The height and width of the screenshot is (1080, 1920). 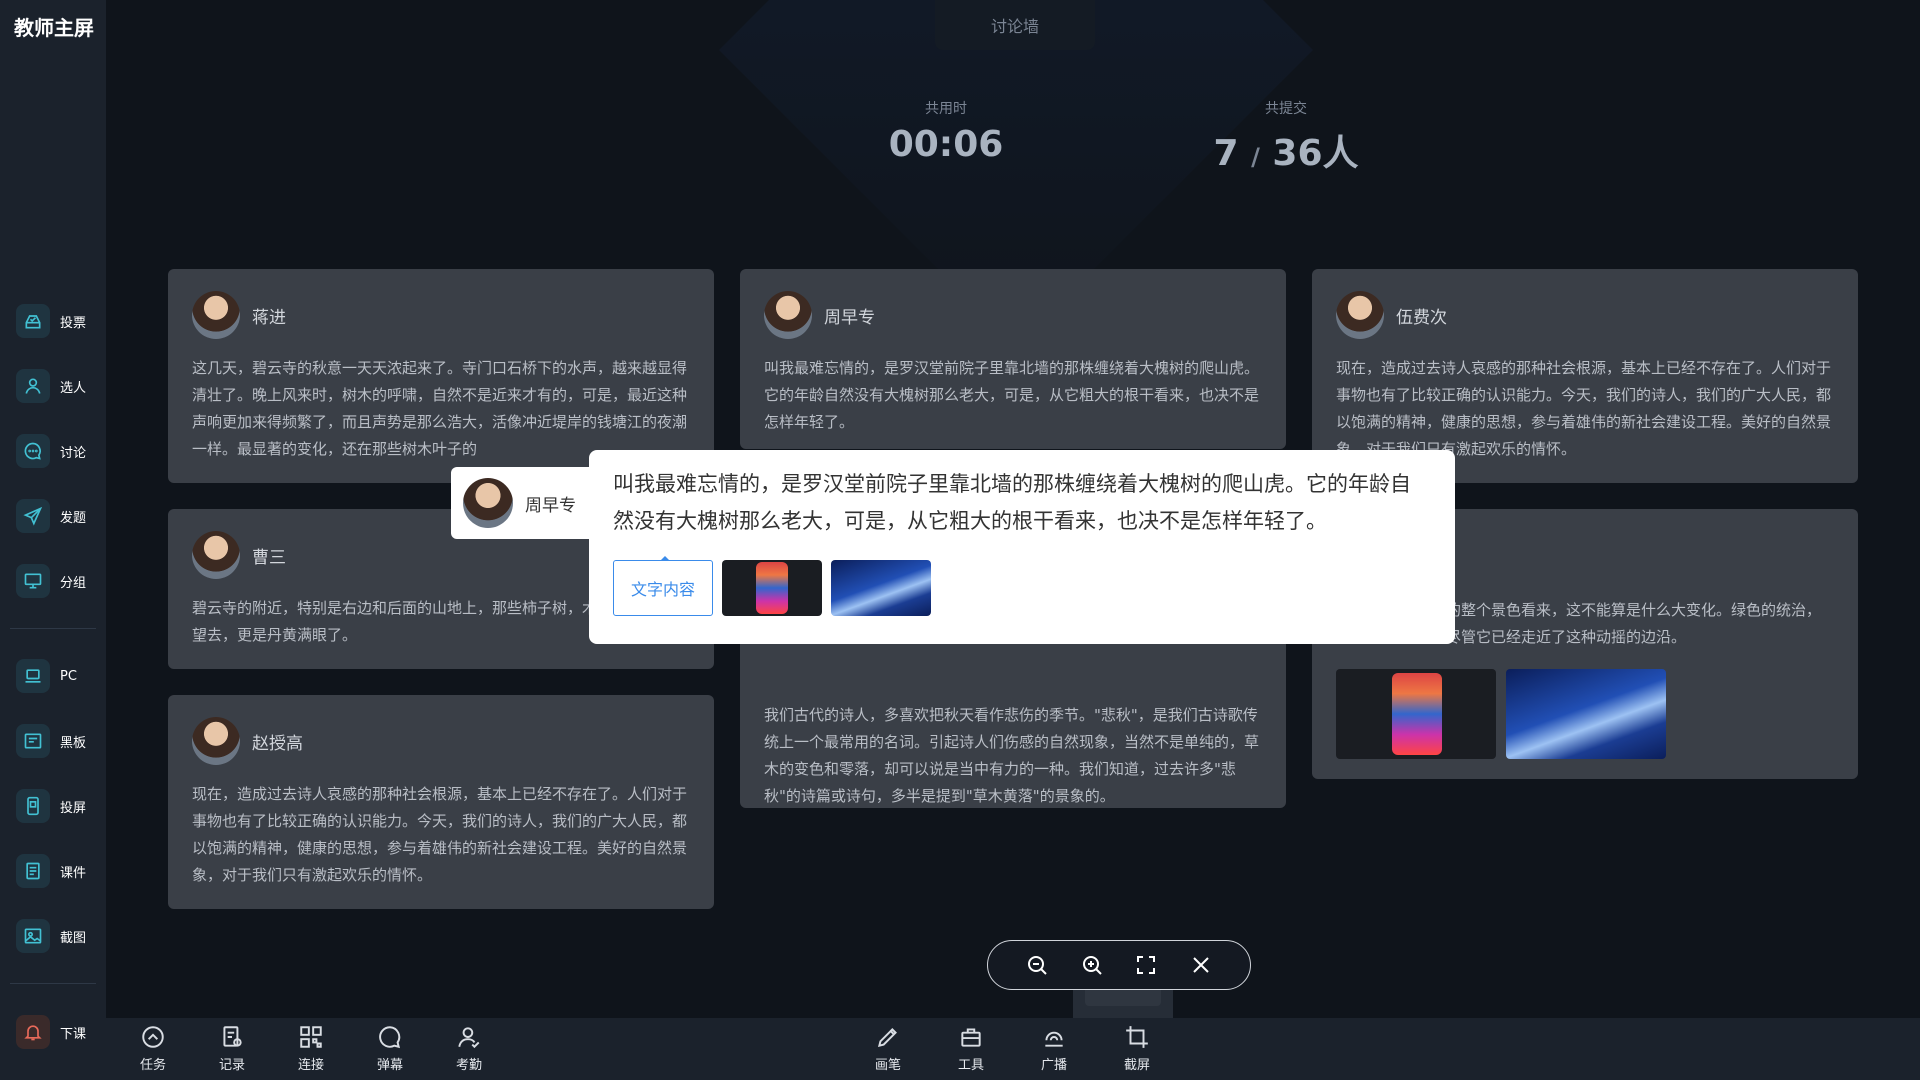 What do you see at coordinates (663, 586) in the screenshot?
I see `text-content-tab: 文字内容` at bounding box center [663, 586].